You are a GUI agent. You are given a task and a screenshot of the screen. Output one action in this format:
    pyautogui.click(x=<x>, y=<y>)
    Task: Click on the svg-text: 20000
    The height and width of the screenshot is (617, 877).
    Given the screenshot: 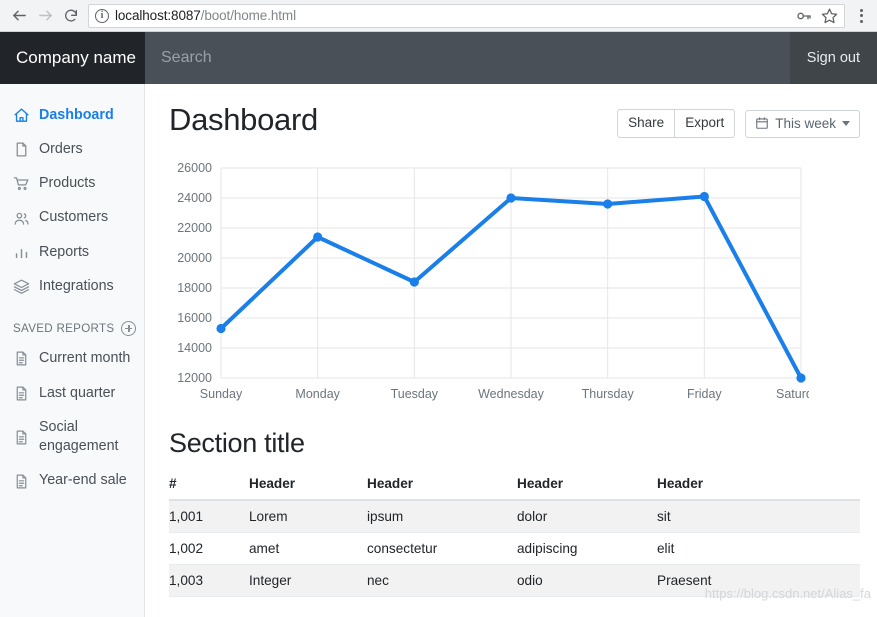 What is the action you would take?
    pyautogui.click(x=194, y=258)
    